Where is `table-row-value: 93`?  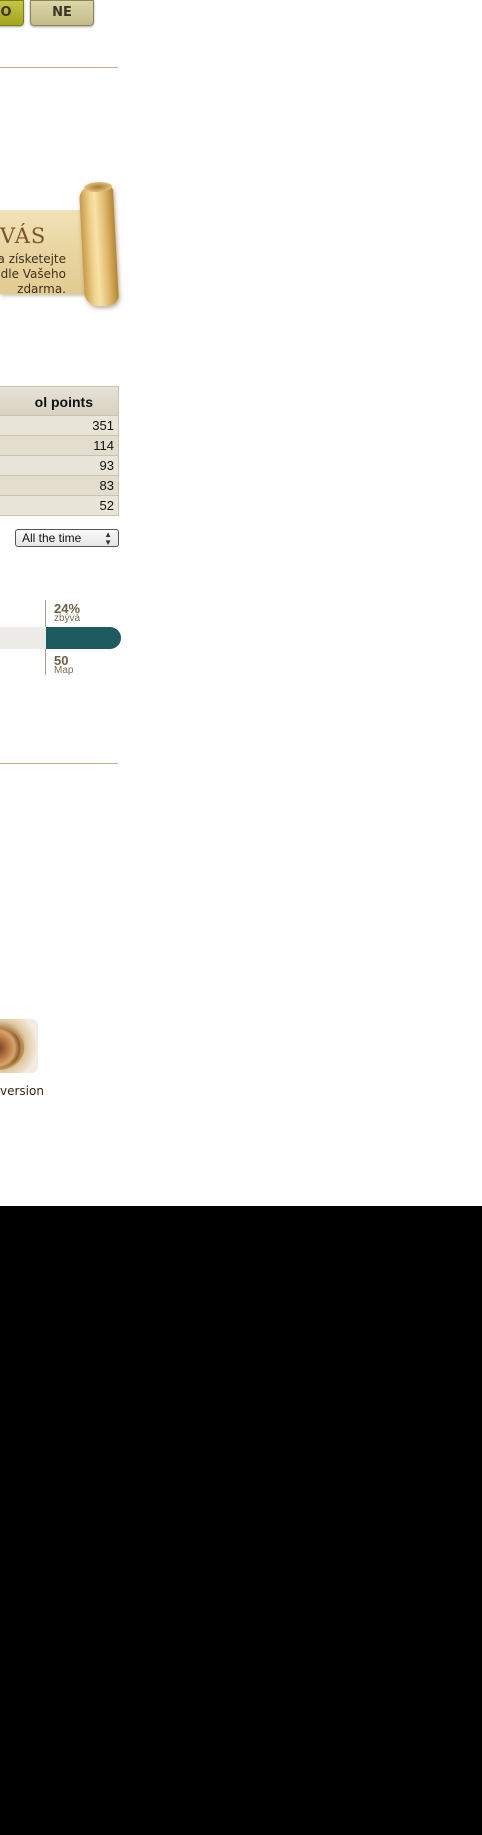
table-row-value: 93 is located at coordinates (59, 466).